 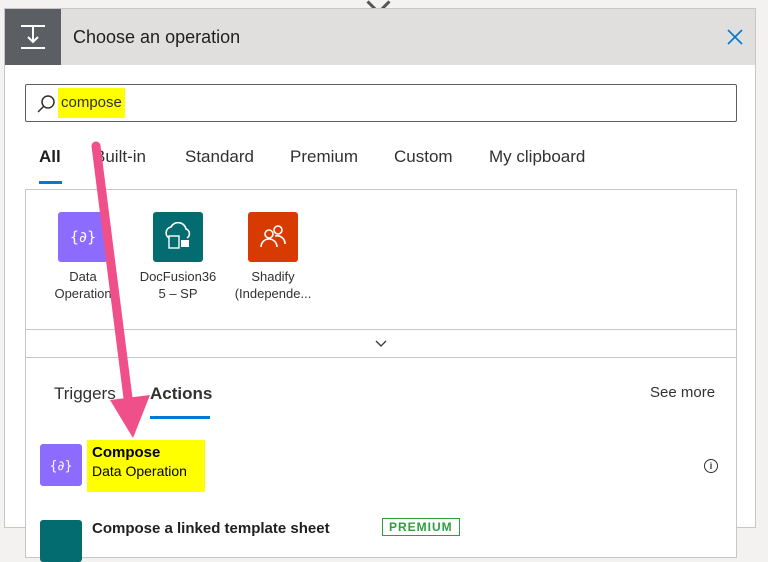 What do you see at coordinates (273, 276) in the screenshot?
I see `connector-label-line1: Shadify` at bounding box center [273, 276].